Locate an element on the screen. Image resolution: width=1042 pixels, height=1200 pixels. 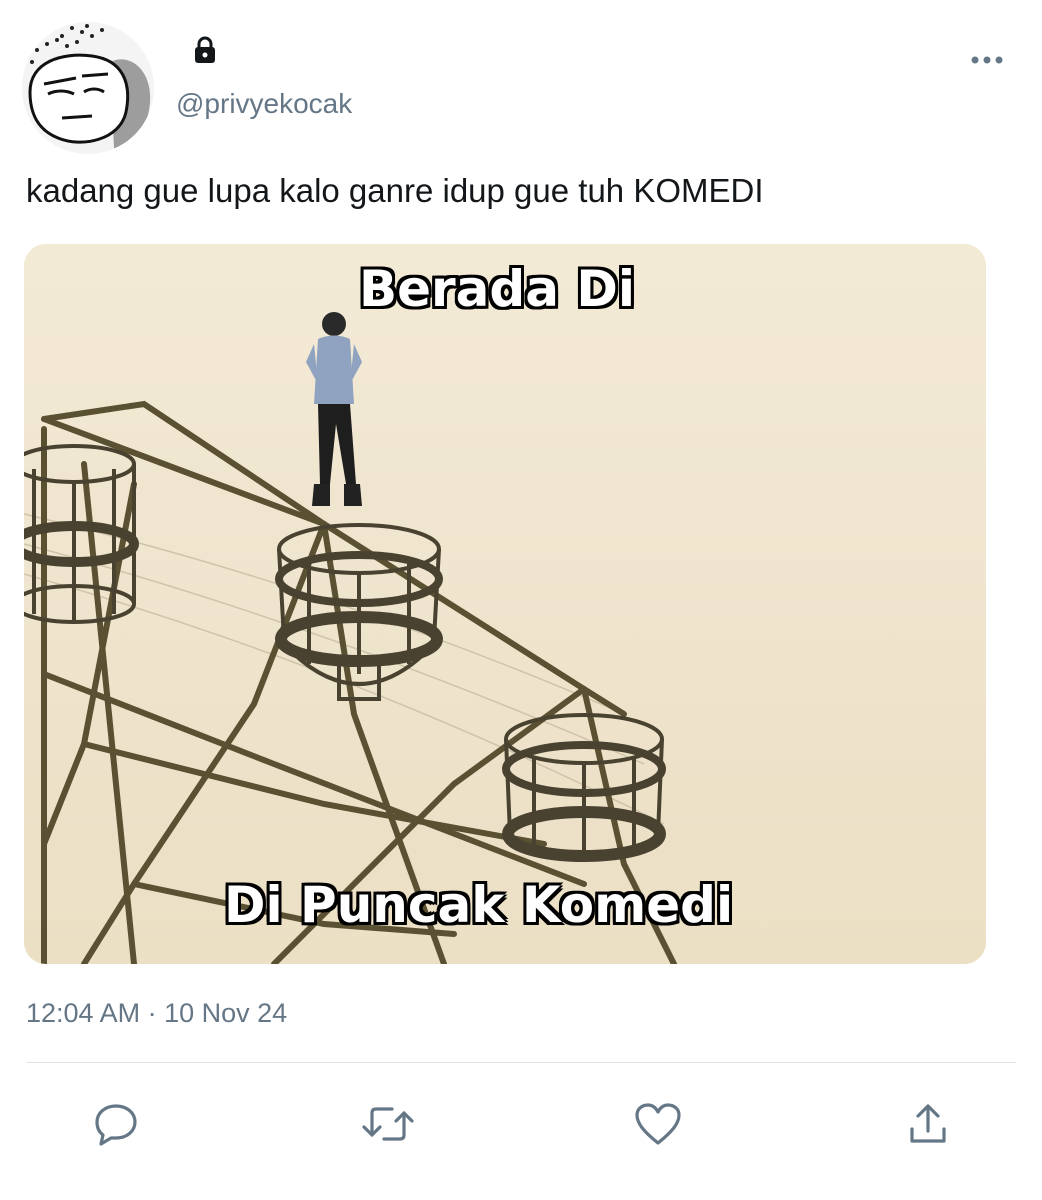
reply-icon is located at coordinates (116, 1125).